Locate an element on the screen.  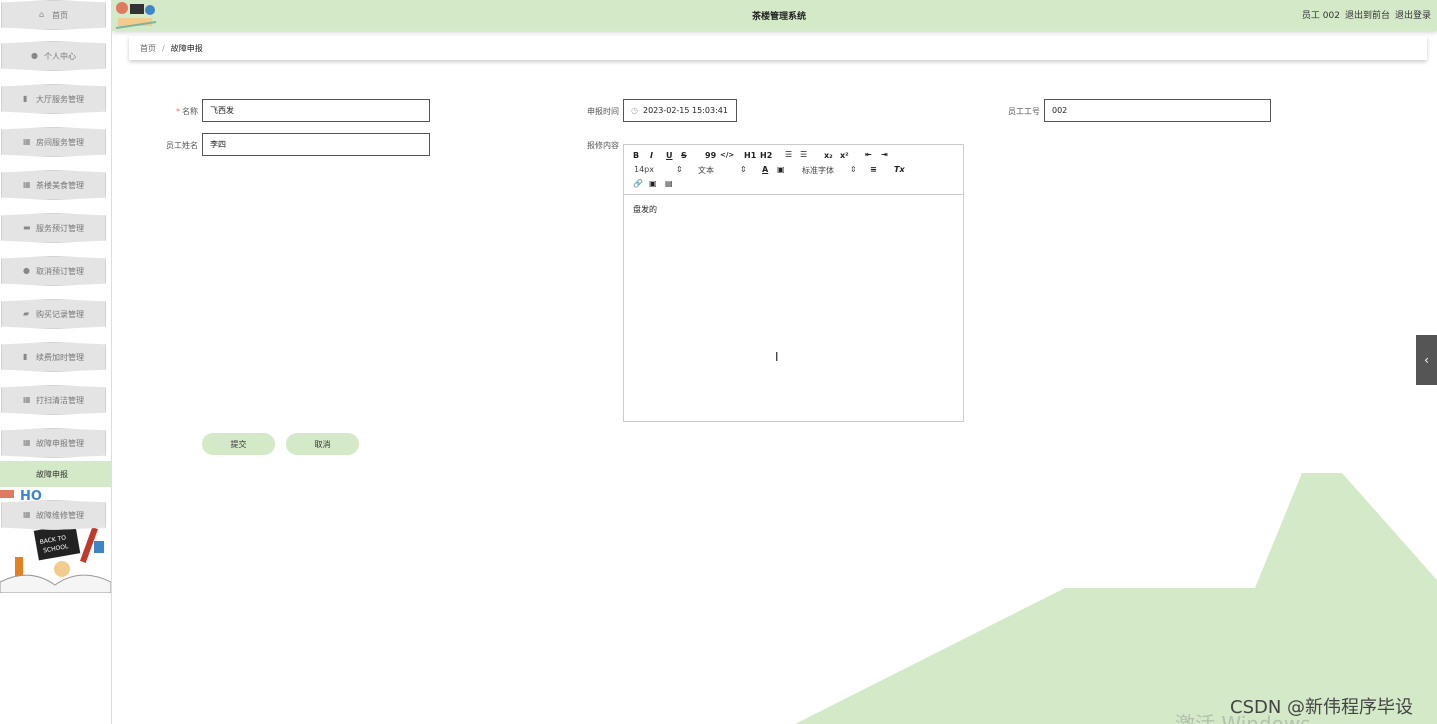
chat-icon: ▰ is located at coordinates (26, 313).